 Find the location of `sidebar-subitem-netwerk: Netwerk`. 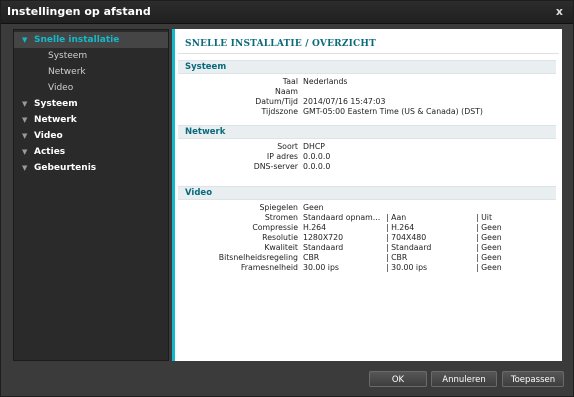

sidebar-subitem-netwerk: Netwerk is located at coordinates (91, 72).